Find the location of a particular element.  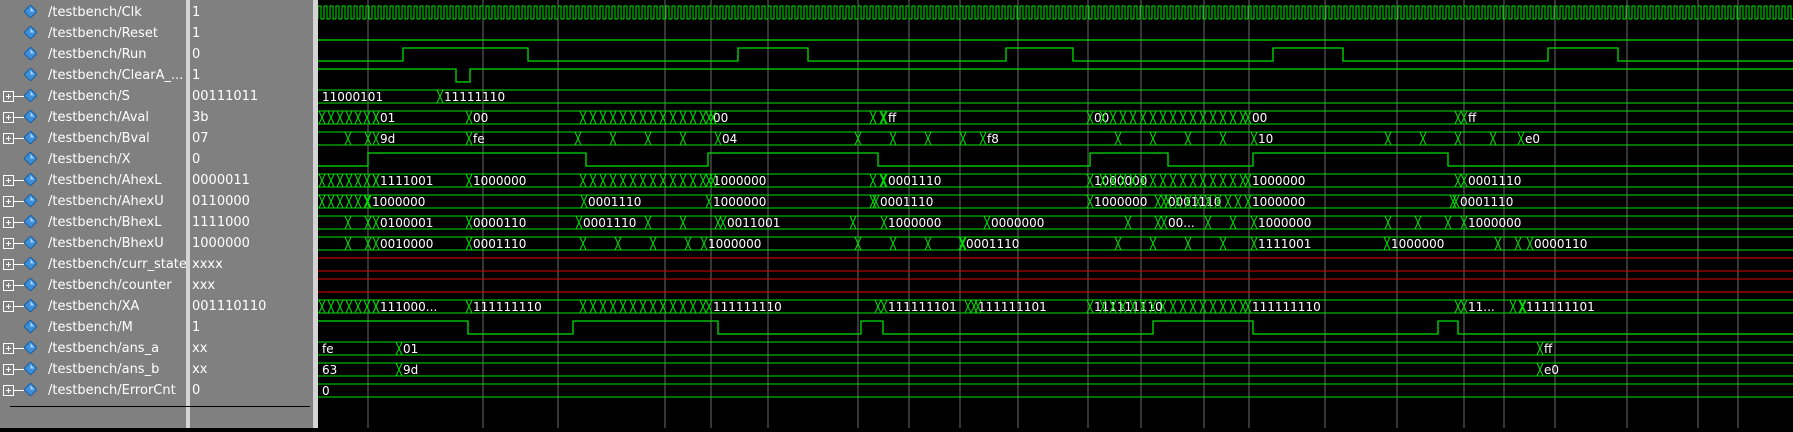

signal-row: /testbench/curr_state is located at coordinates (93, 264).